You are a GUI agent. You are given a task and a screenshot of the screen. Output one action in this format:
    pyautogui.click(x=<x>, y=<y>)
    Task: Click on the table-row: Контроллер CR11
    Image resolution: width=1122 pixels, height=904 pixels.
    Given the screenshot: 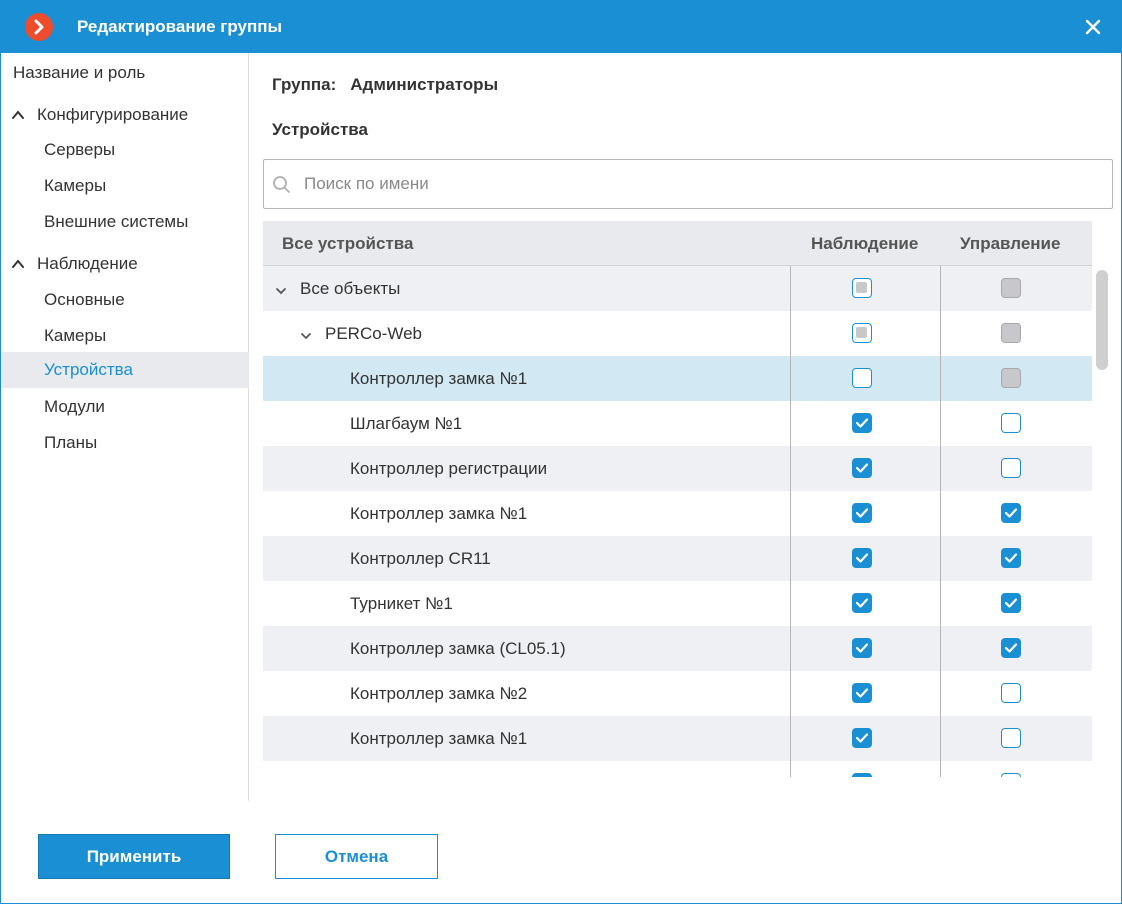 What is the action you would take?
    pyautogui.click(x=677, y=558)
    